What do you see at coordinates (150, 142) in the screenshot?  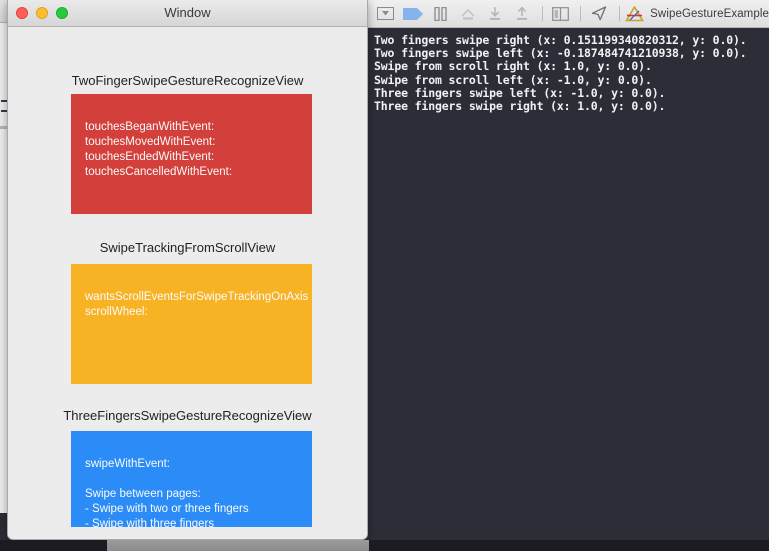 I see `panel-line: touchesMovedWithEvent:` at bounding box center [150, 142].